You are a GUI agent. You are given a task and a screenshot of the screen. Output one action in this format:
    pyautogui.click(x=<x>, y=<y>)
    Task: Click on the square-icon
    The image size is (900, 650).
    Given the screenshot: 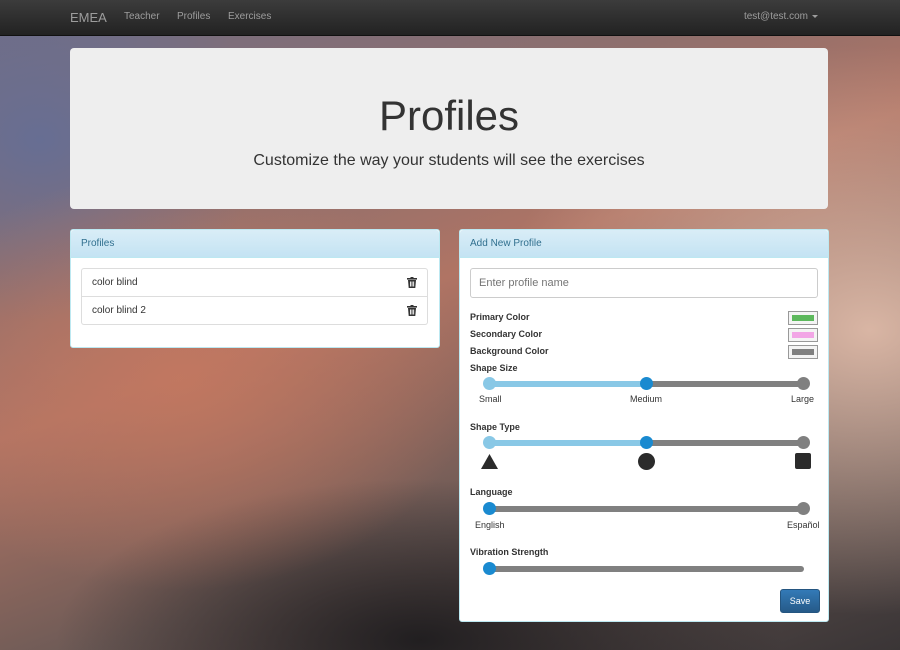 What is the action you would take?
    pyautogui.click(x=803, y=461)
    